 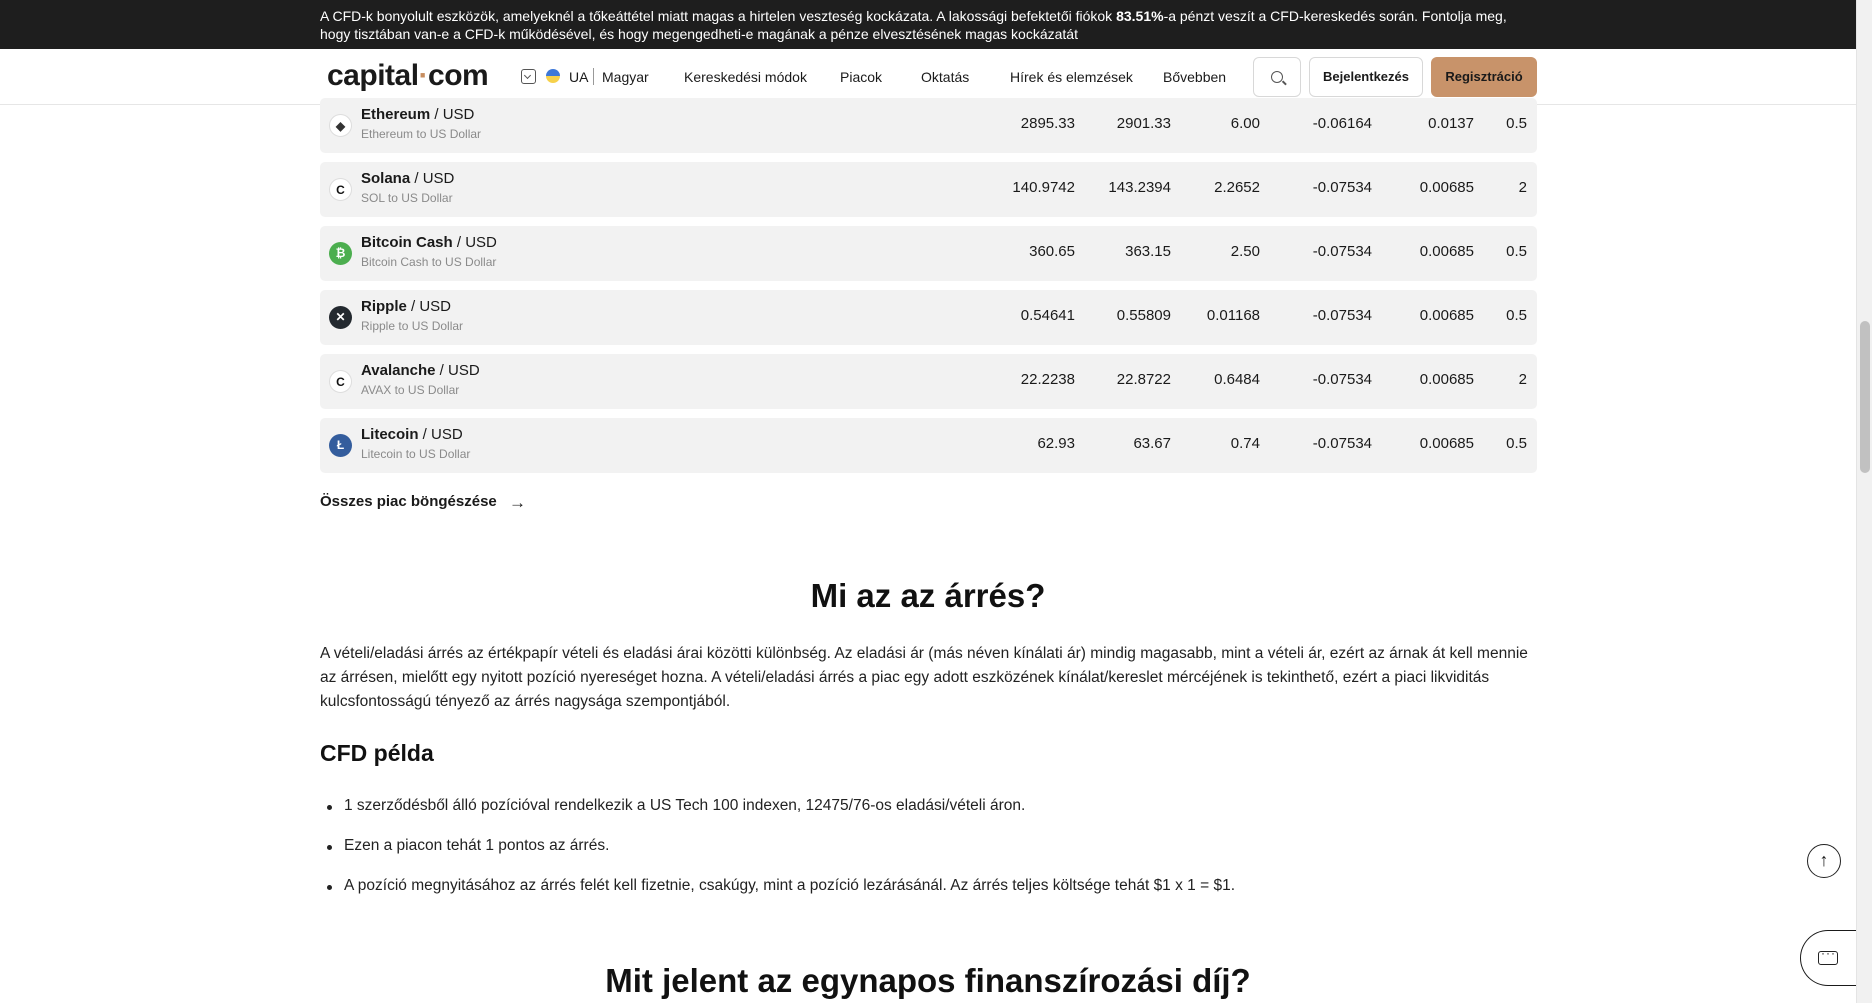 I want to click on search-button, so click(x=1277, y=77).